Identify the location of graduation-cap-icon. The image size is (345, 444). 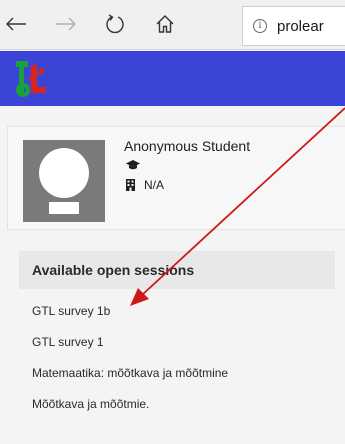
(133, 165).